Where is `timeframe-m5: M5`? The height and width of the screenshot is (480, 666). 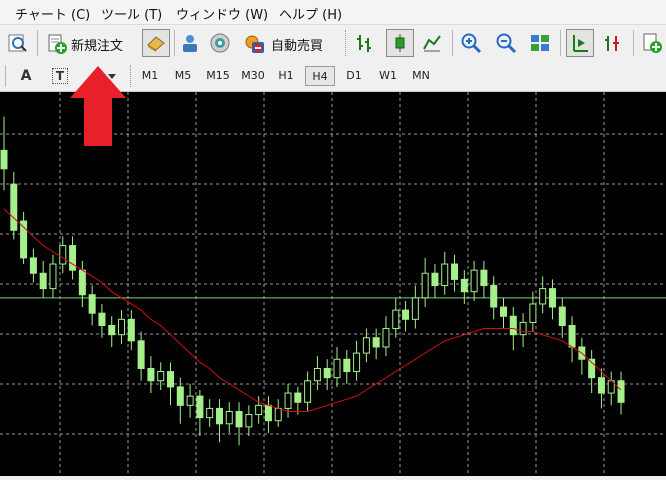
timeframe-m5: M5 is located at coordinates (183, 76).